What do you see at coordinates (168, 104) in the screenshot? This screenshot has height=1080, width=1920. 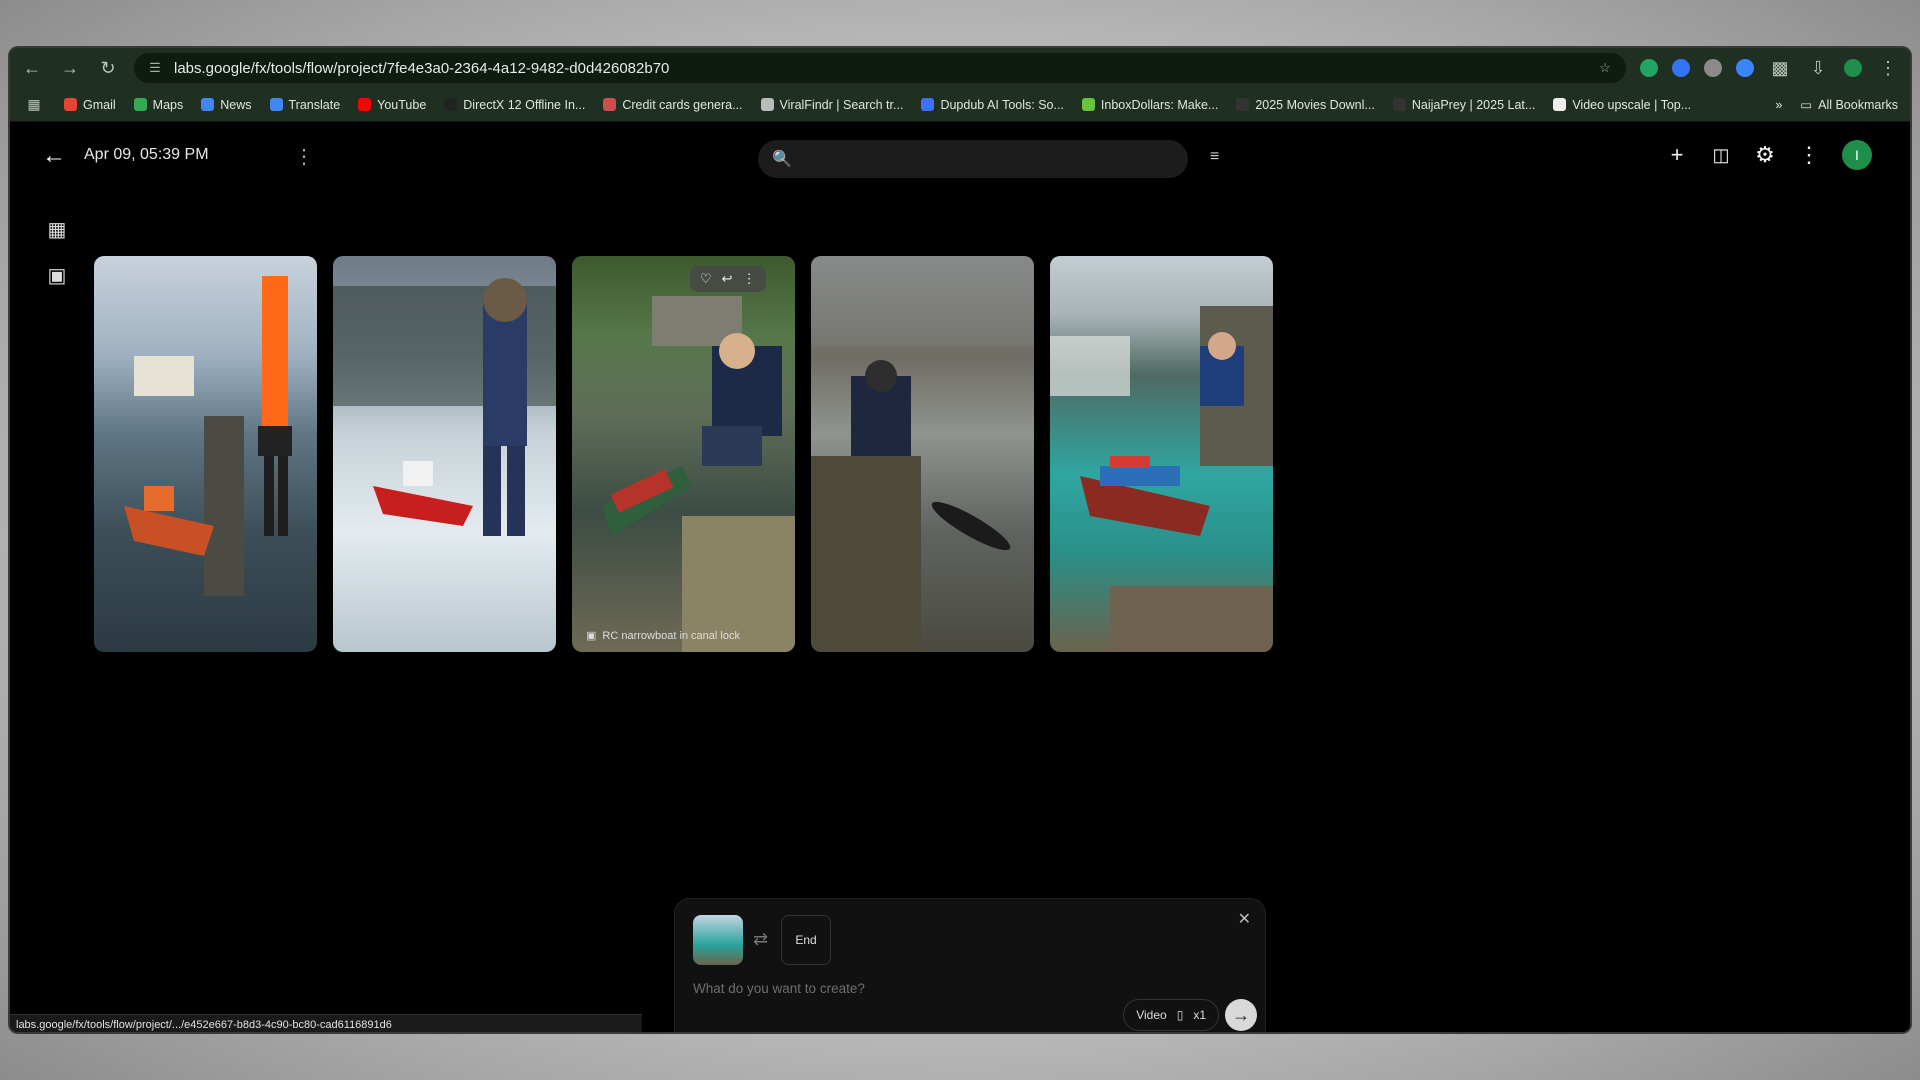 I see `bookmark-label: Maps` at bounding box center [168, 104].